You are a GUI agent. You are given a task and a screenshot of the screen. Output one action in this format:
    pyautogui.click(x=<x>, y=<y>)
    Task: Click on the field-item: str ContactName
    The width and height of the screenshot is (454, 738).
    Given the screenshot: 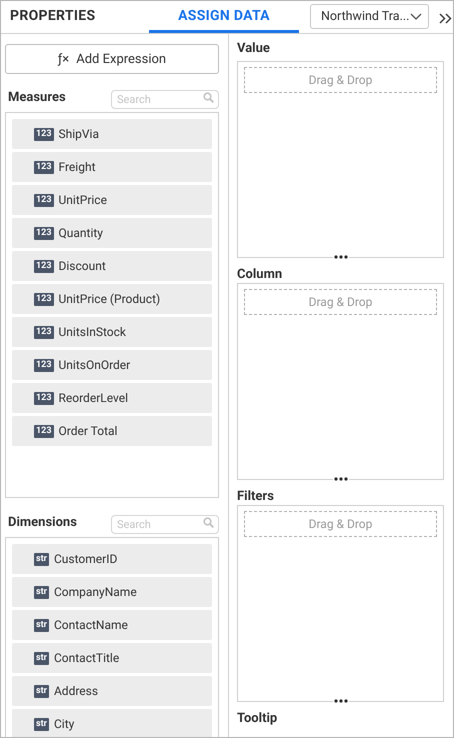 What is the action you would take?
    pyautogui.click(x=112, y=625)
    